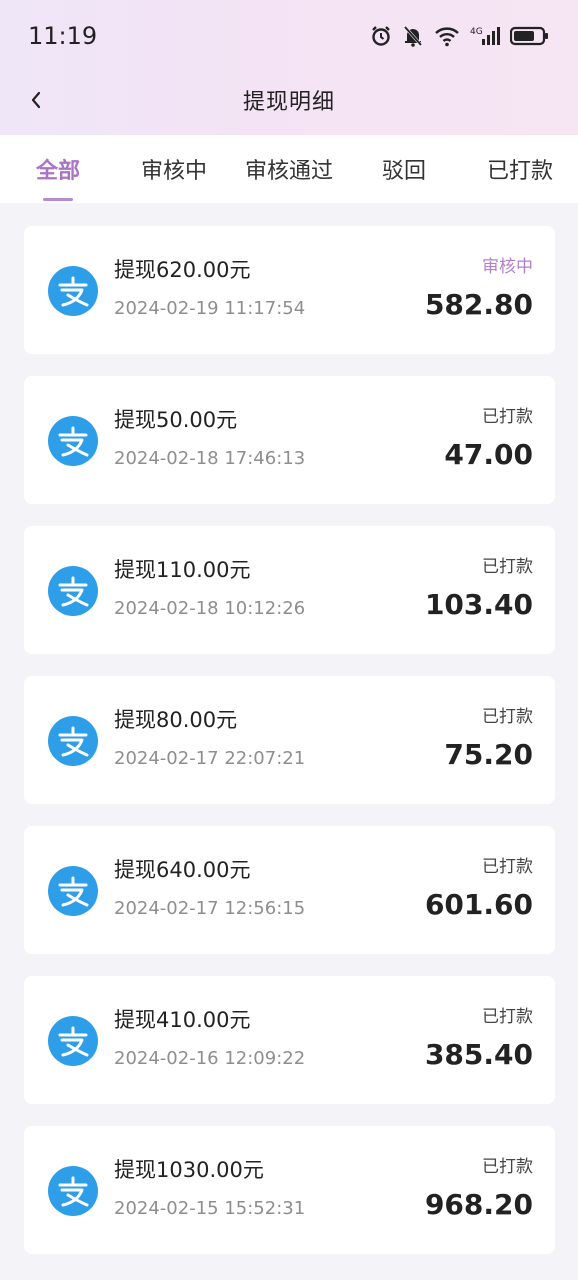  What do you see at coordinates (289, 36) in the screenshot?
I see `status-bar: 11:19 4G` at bounding box center [289, 36].